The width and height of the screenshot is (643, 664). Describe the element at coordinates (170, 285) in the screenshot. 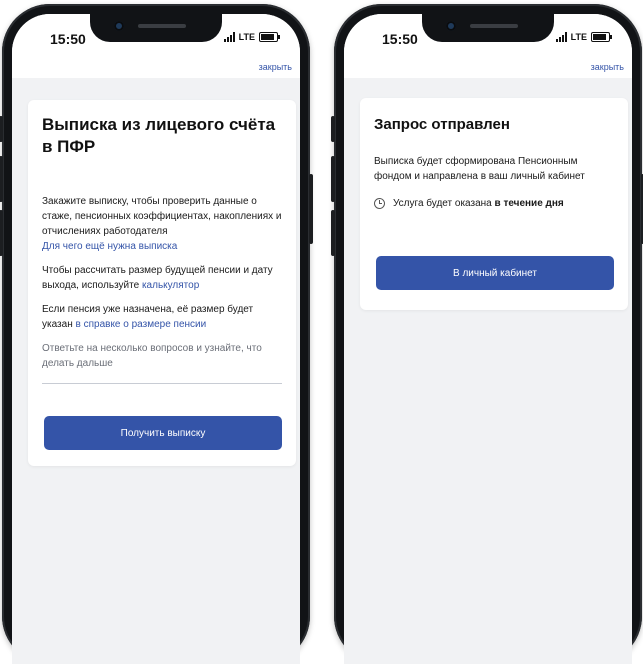

I see `calculator-link: калькулятор` at that location.